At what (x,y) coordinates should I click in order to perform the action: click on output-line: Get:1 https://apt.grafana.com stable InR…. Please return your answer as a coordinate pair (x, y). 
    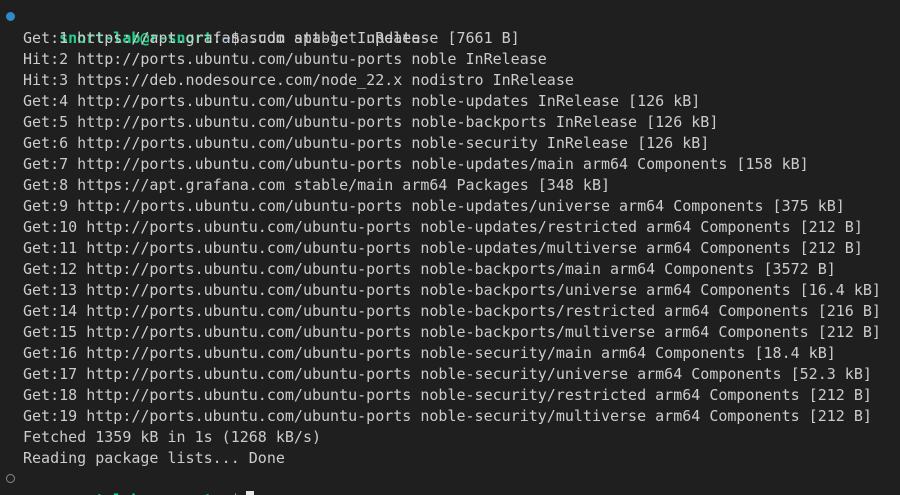
    Looking at the image, I should click on (271, 38).